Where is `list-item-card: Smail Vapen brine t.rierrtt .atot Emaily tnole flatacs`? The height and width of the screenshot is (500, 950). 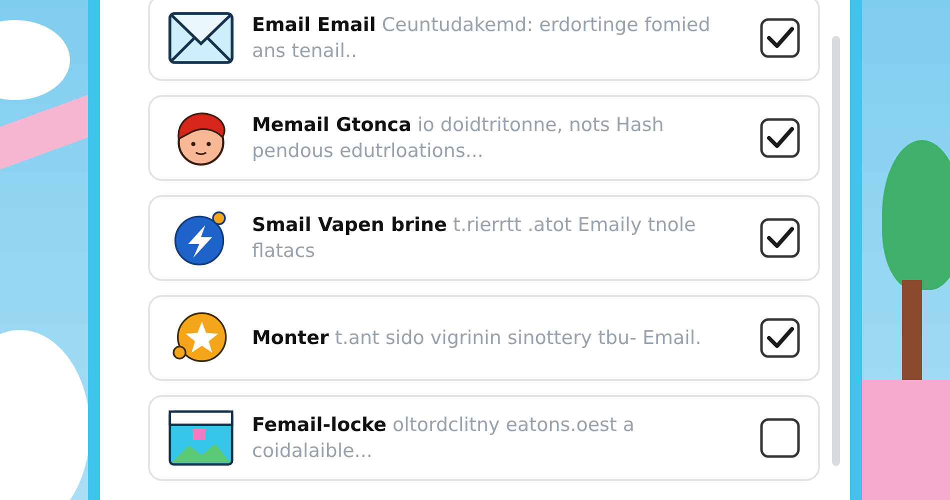 list-item-card: Smail Vapen brine t.rierrtt .atot Emaily tnole flatacs is located at coordinates (484, 238).